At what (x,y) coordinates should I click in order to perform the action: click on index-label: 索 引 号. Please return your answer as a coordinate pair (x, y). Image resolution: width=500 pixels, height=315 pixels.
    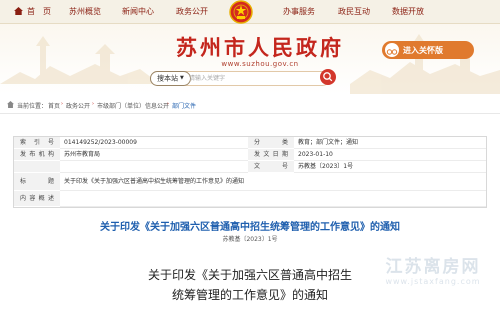
    Looking at the image, I should click on (37, 143).